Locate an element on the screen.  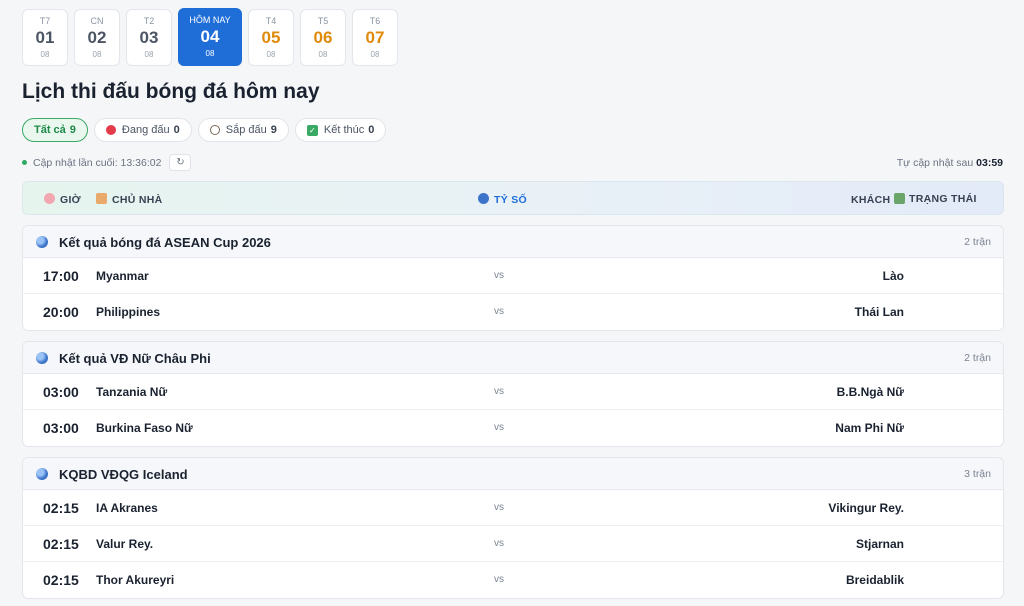
date-dow: T6 is located at coordinates (375, 21).